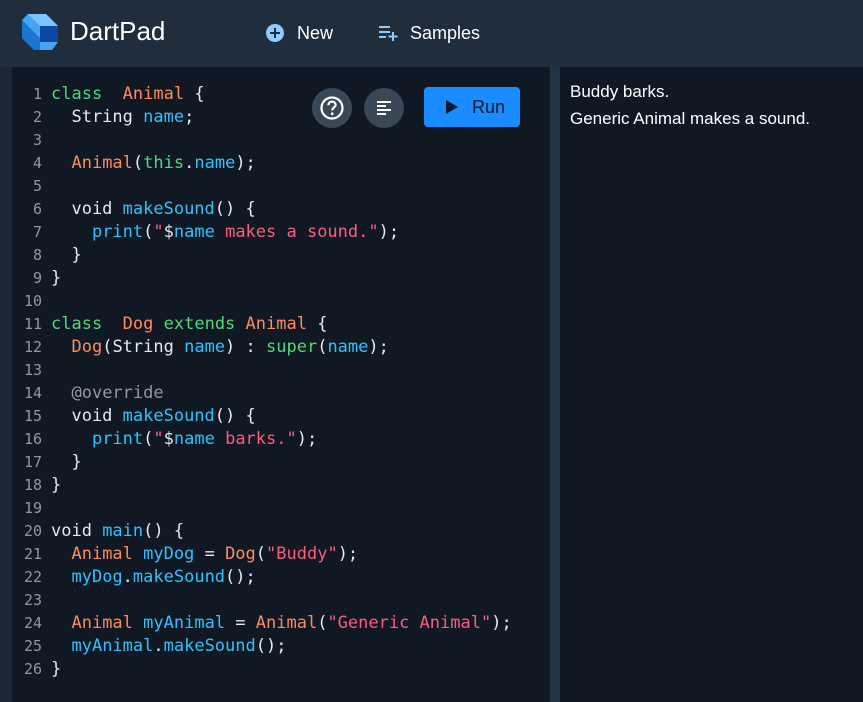  I want to click on code-line: 14 @override, so click(88, 392).